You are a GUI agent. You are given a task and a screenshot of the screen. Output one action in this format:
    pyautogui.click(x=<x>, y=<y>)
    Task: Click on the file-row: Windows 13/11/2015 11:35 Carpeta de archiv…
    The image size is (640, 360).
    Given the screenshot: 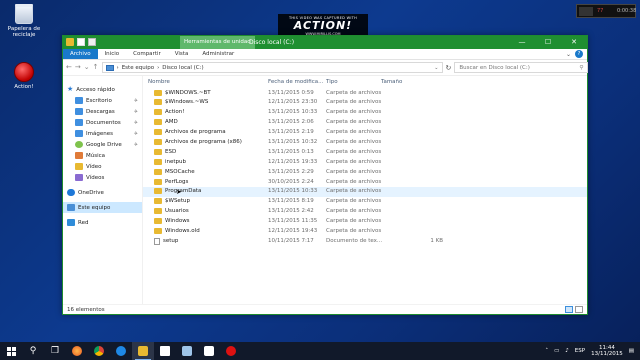 What is the action you would take?
    pyautogui.click(x=365, y=222)
    